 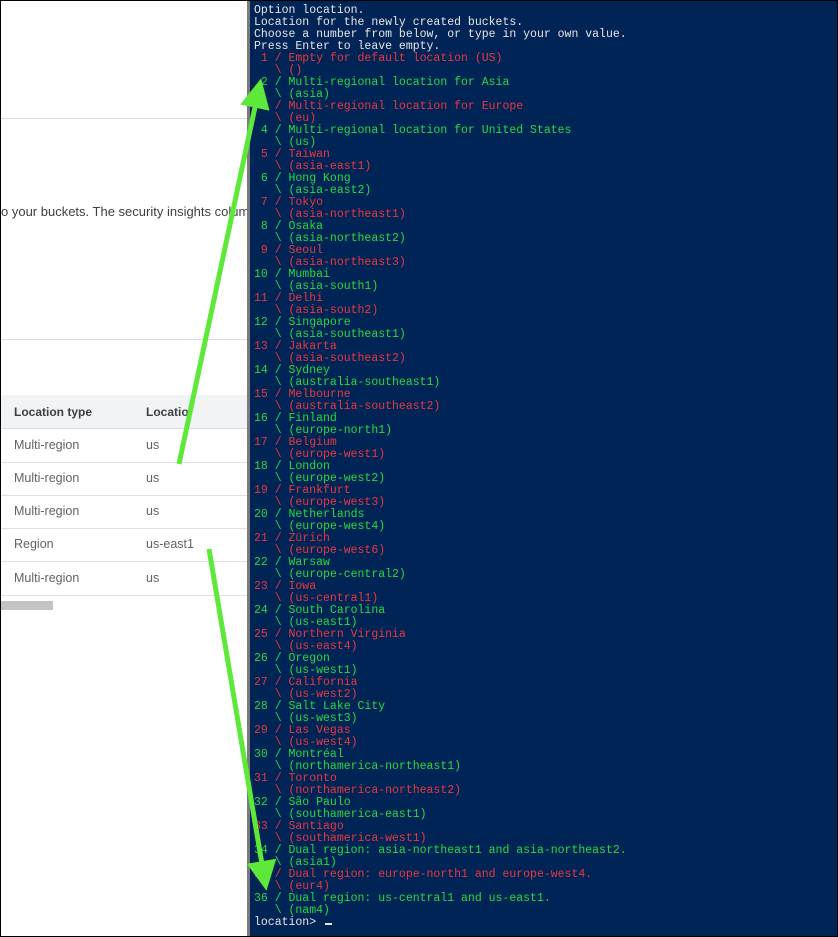 I want to click on horizontal-scrollbar, so click(x=27, y=605).